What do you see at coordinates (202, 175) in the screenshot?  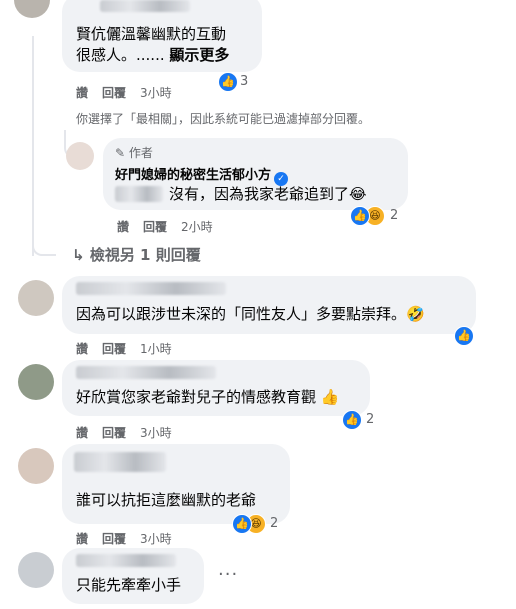 I see `author-name: 好門媳婦的秘密生活郁小方 ✓` at bounding box center [202, 175].